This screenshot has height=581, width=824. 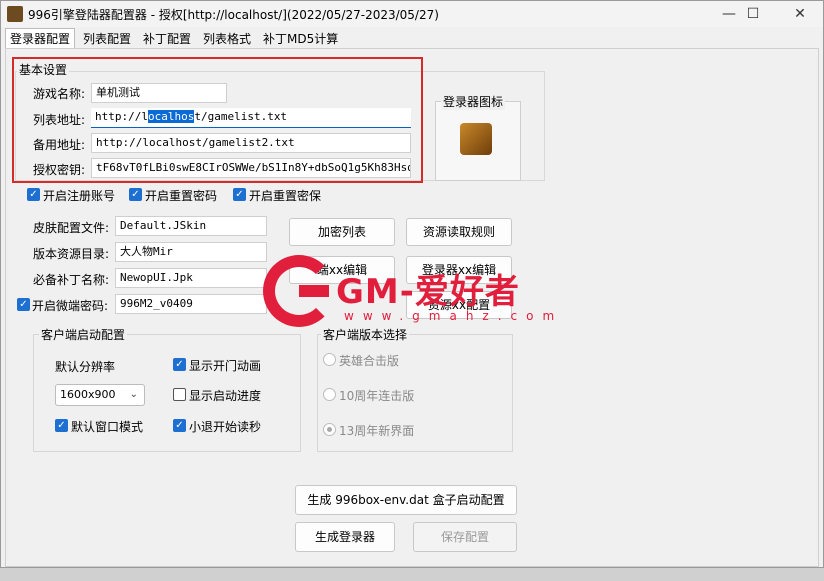 I want to click on tab-patch-md5: 补丁MD5计算, so click(x=300, y=39).